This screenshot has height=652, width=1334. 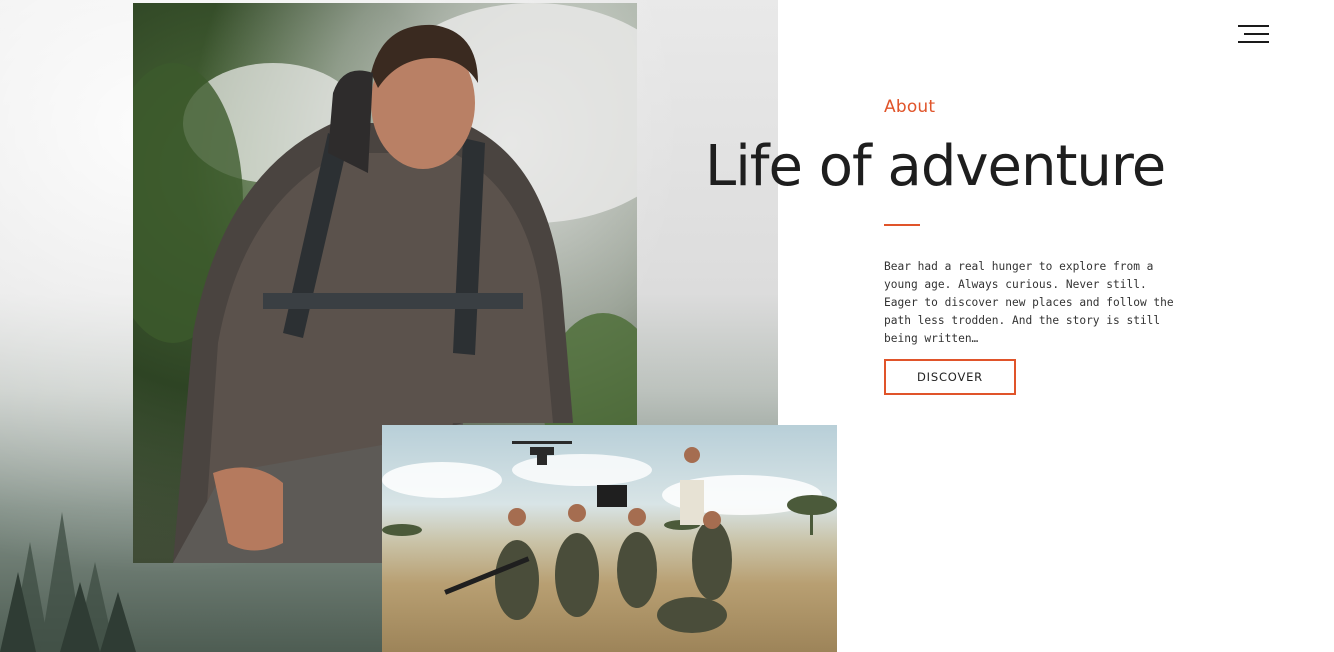 What do you see at coordinates (1254, 35) in the screenshot?
I see `hamburger-menu-icon` at bounding box center [1254, 35].